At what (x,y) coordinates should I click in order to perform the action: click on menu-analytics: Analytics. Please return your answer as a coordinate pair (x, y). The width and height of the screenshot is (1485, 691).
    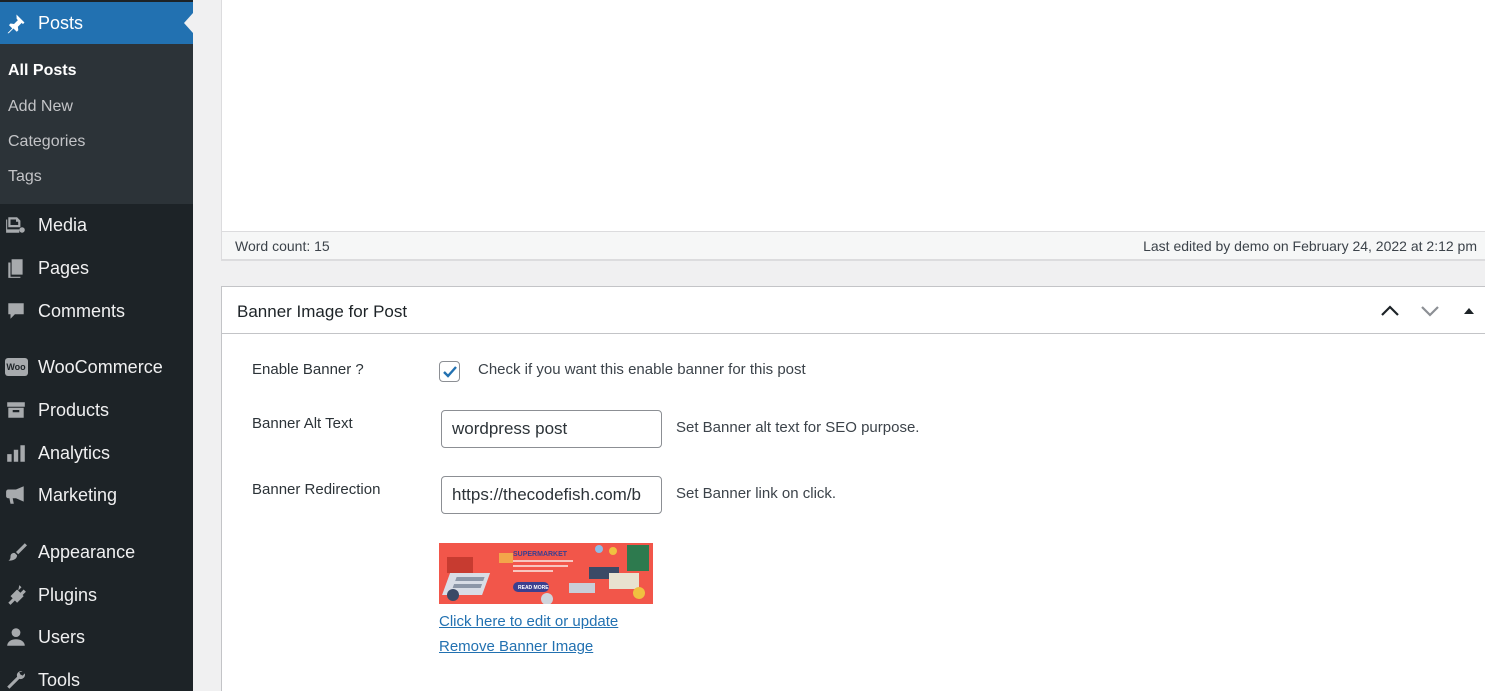
    Looking at the image, I should click on (96, 453).